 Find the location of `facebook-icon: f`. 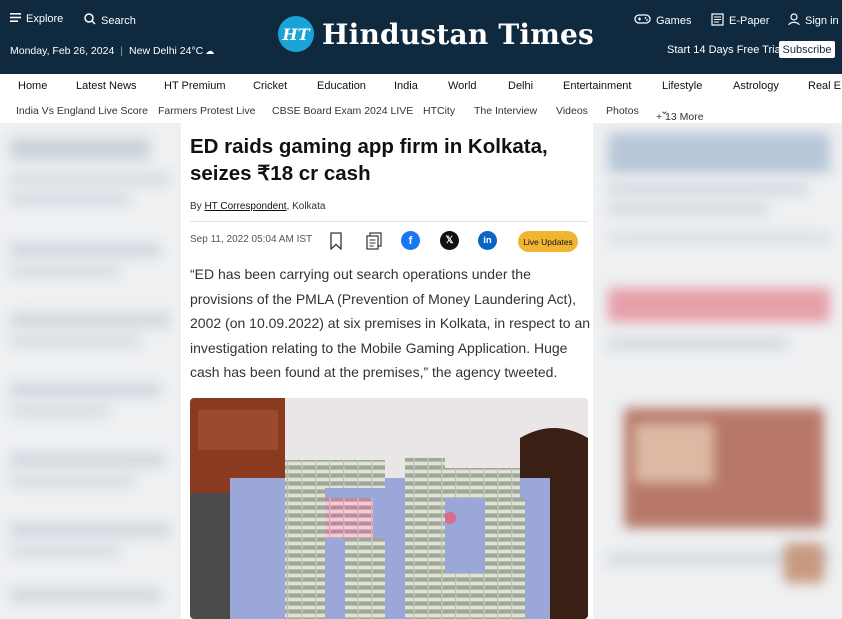

facebook-icon: f is located at coordinates (410, 240).